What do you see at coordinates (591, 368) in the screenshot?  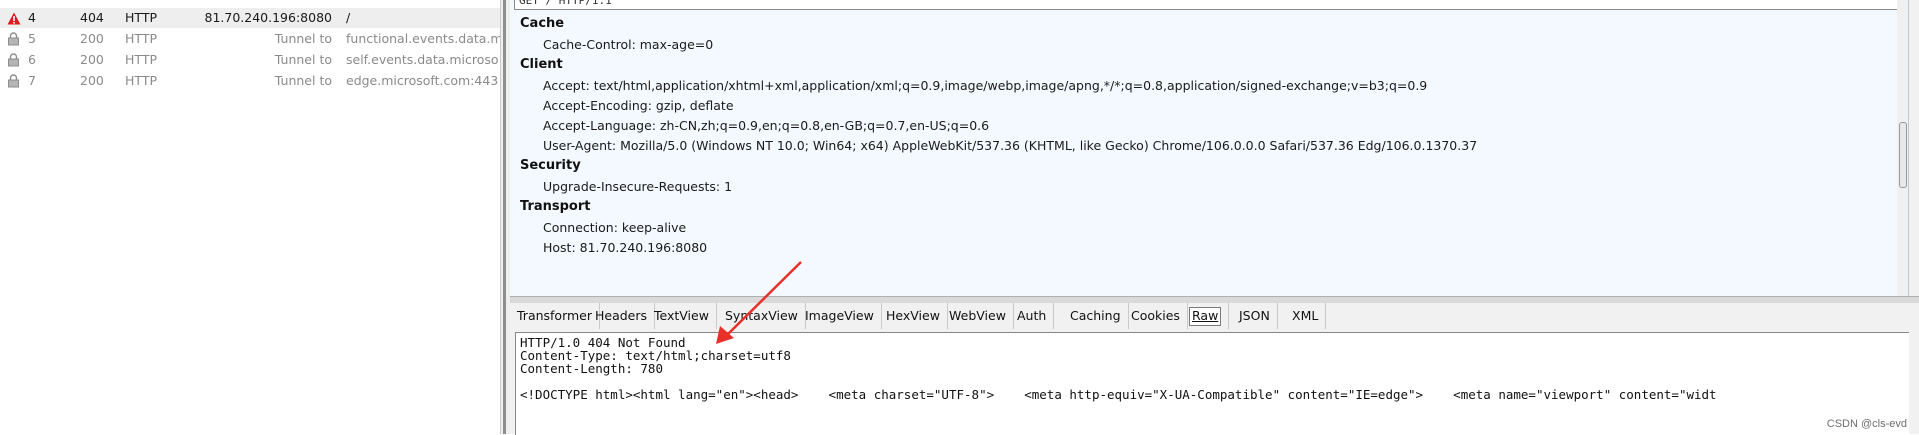 I see `raw-line: Content-Length: 780` at bounding box center [591, 368].